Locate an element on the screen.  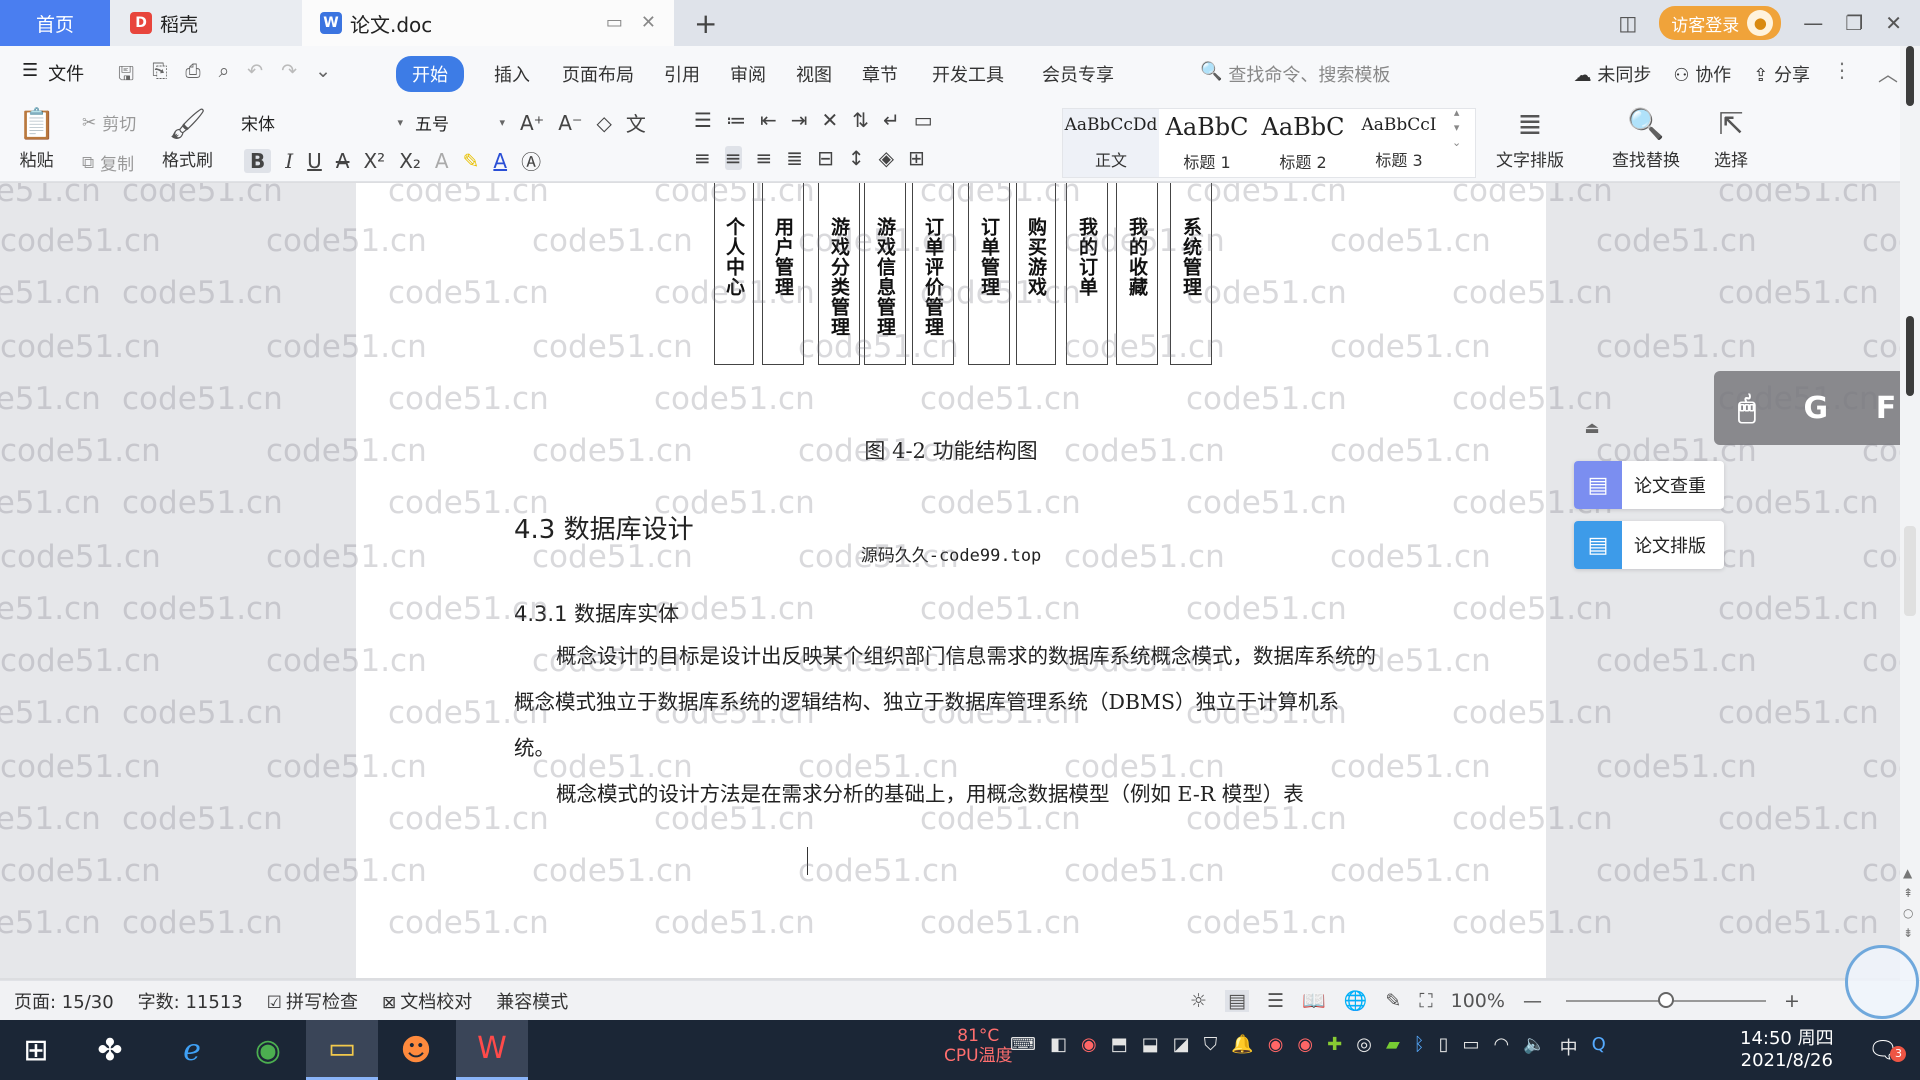
menu-tab: 页面布局 is located at coordinates (598, 74).